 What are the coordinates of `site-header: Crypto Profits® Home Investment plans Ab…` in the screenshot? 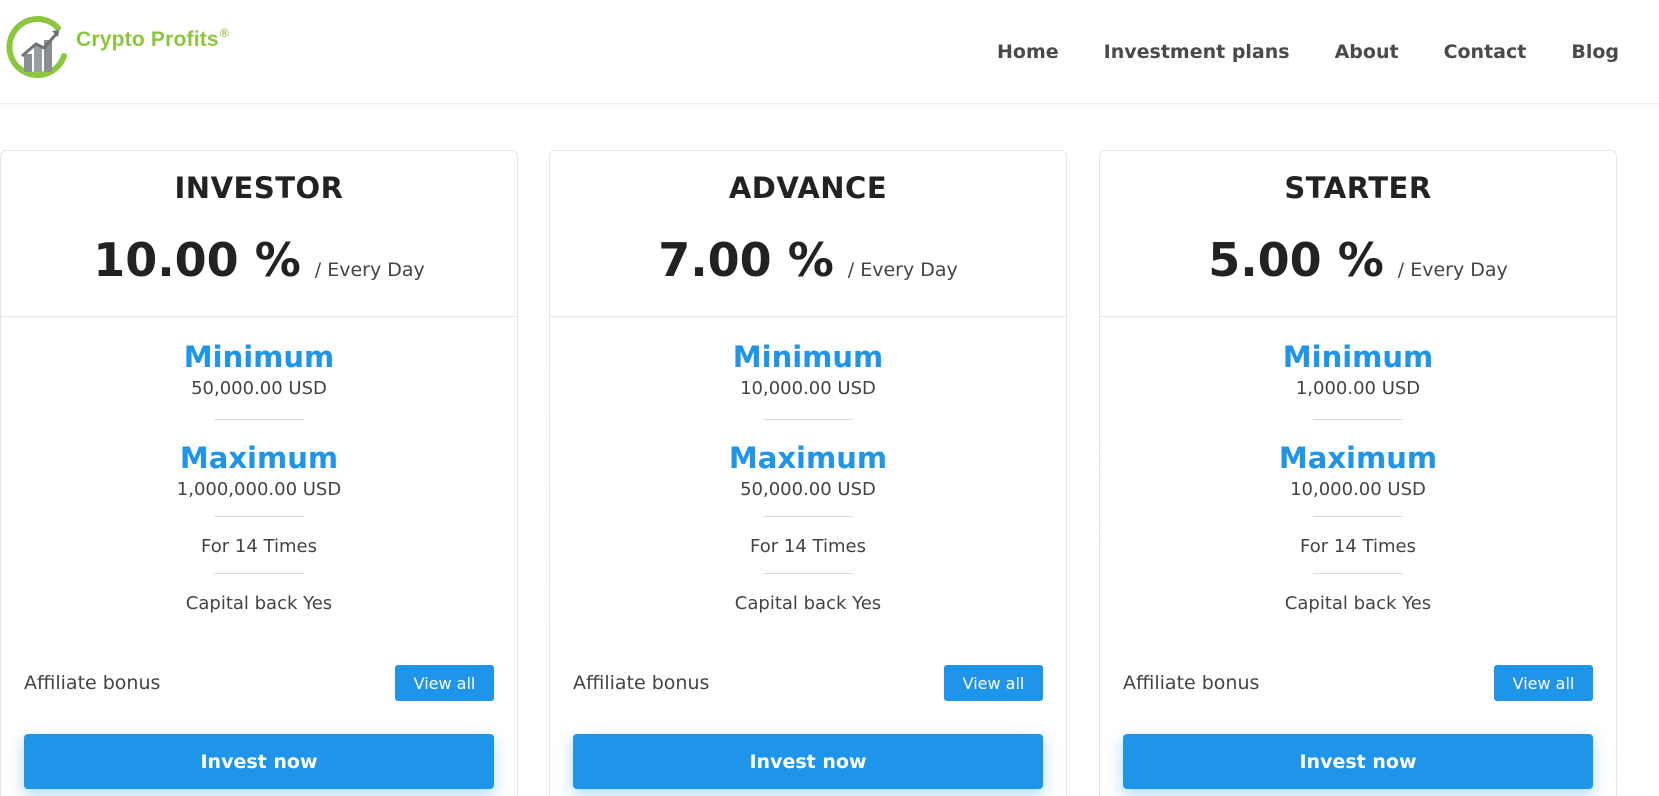 It's located at (829, 52).